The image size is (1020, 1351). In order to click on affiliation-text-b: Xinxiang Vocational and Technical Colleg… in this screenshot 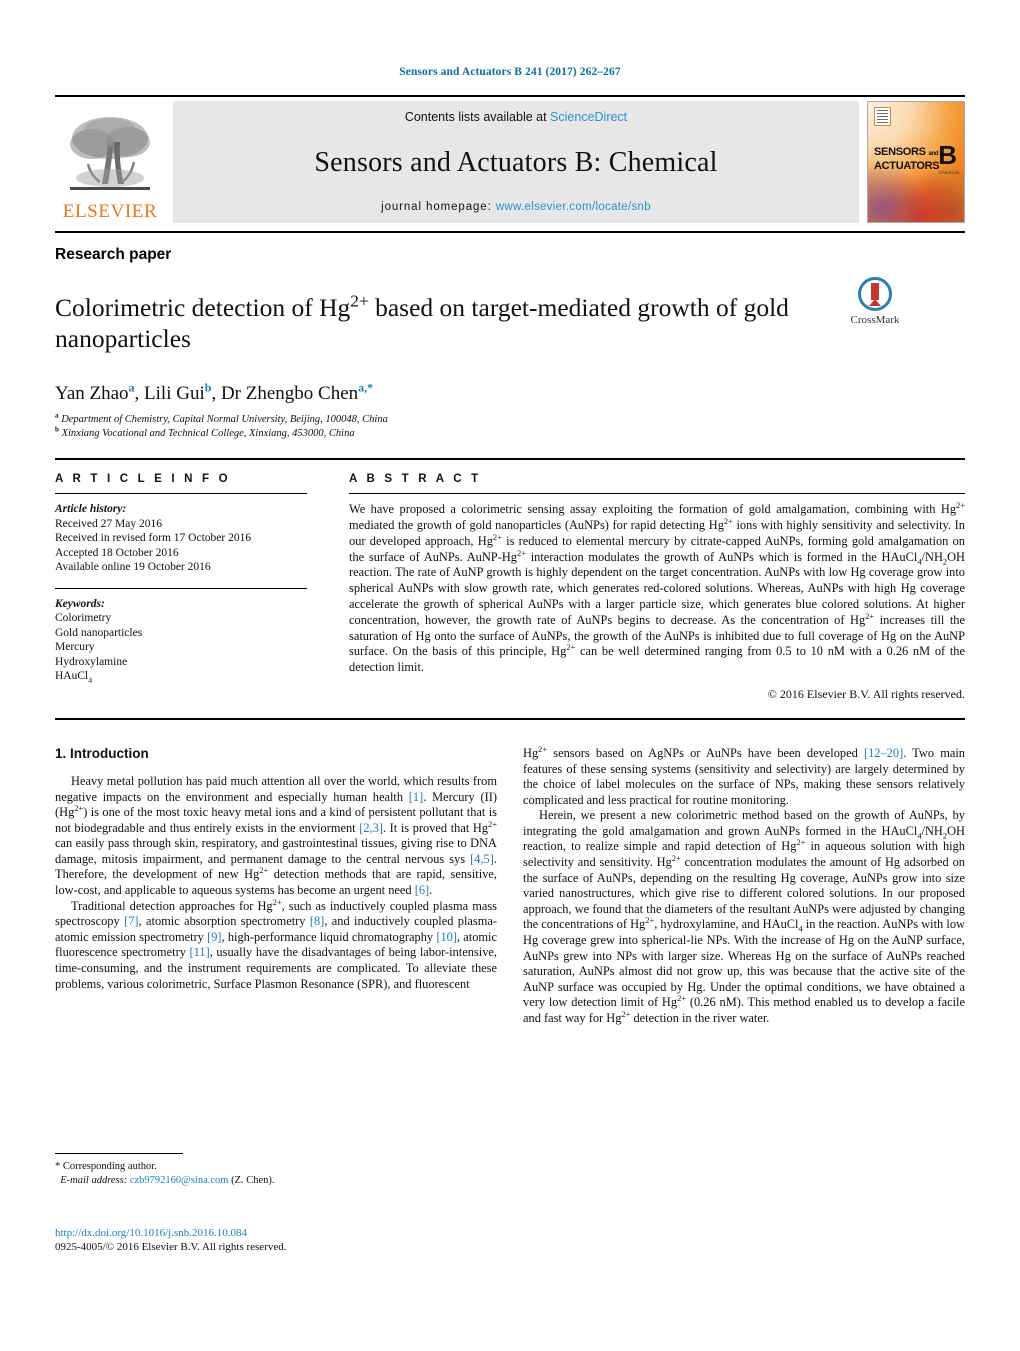, I will do `click(208, 433)`.